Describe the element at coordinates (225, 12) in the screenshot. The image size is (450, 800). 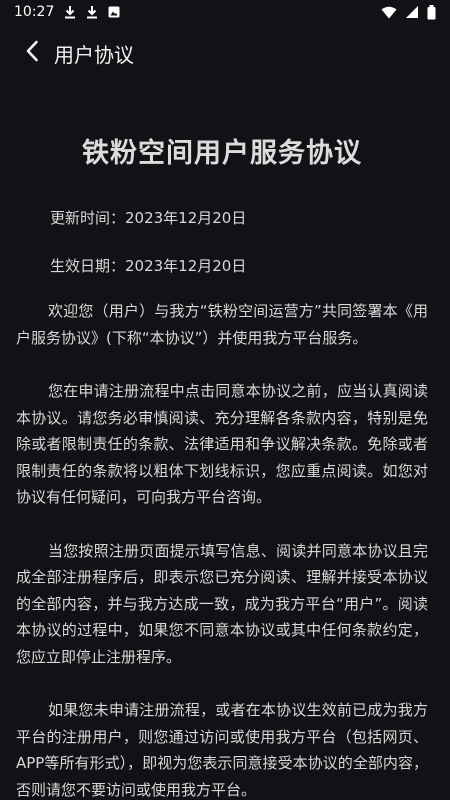
I see `status-bar: 10:27` at that location.